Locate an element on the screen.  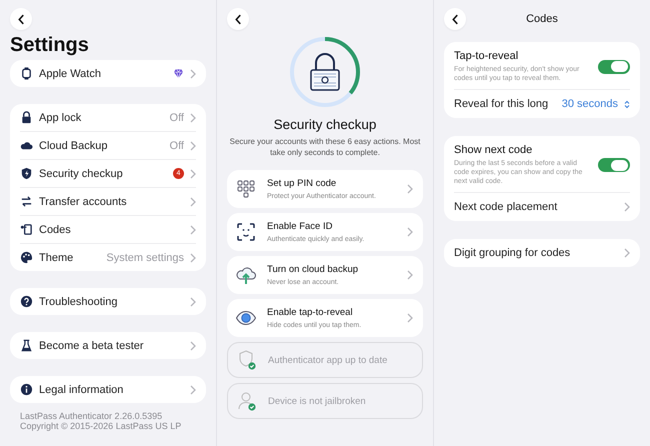
settings-row: Legal information is located at coordinates (108, 389).